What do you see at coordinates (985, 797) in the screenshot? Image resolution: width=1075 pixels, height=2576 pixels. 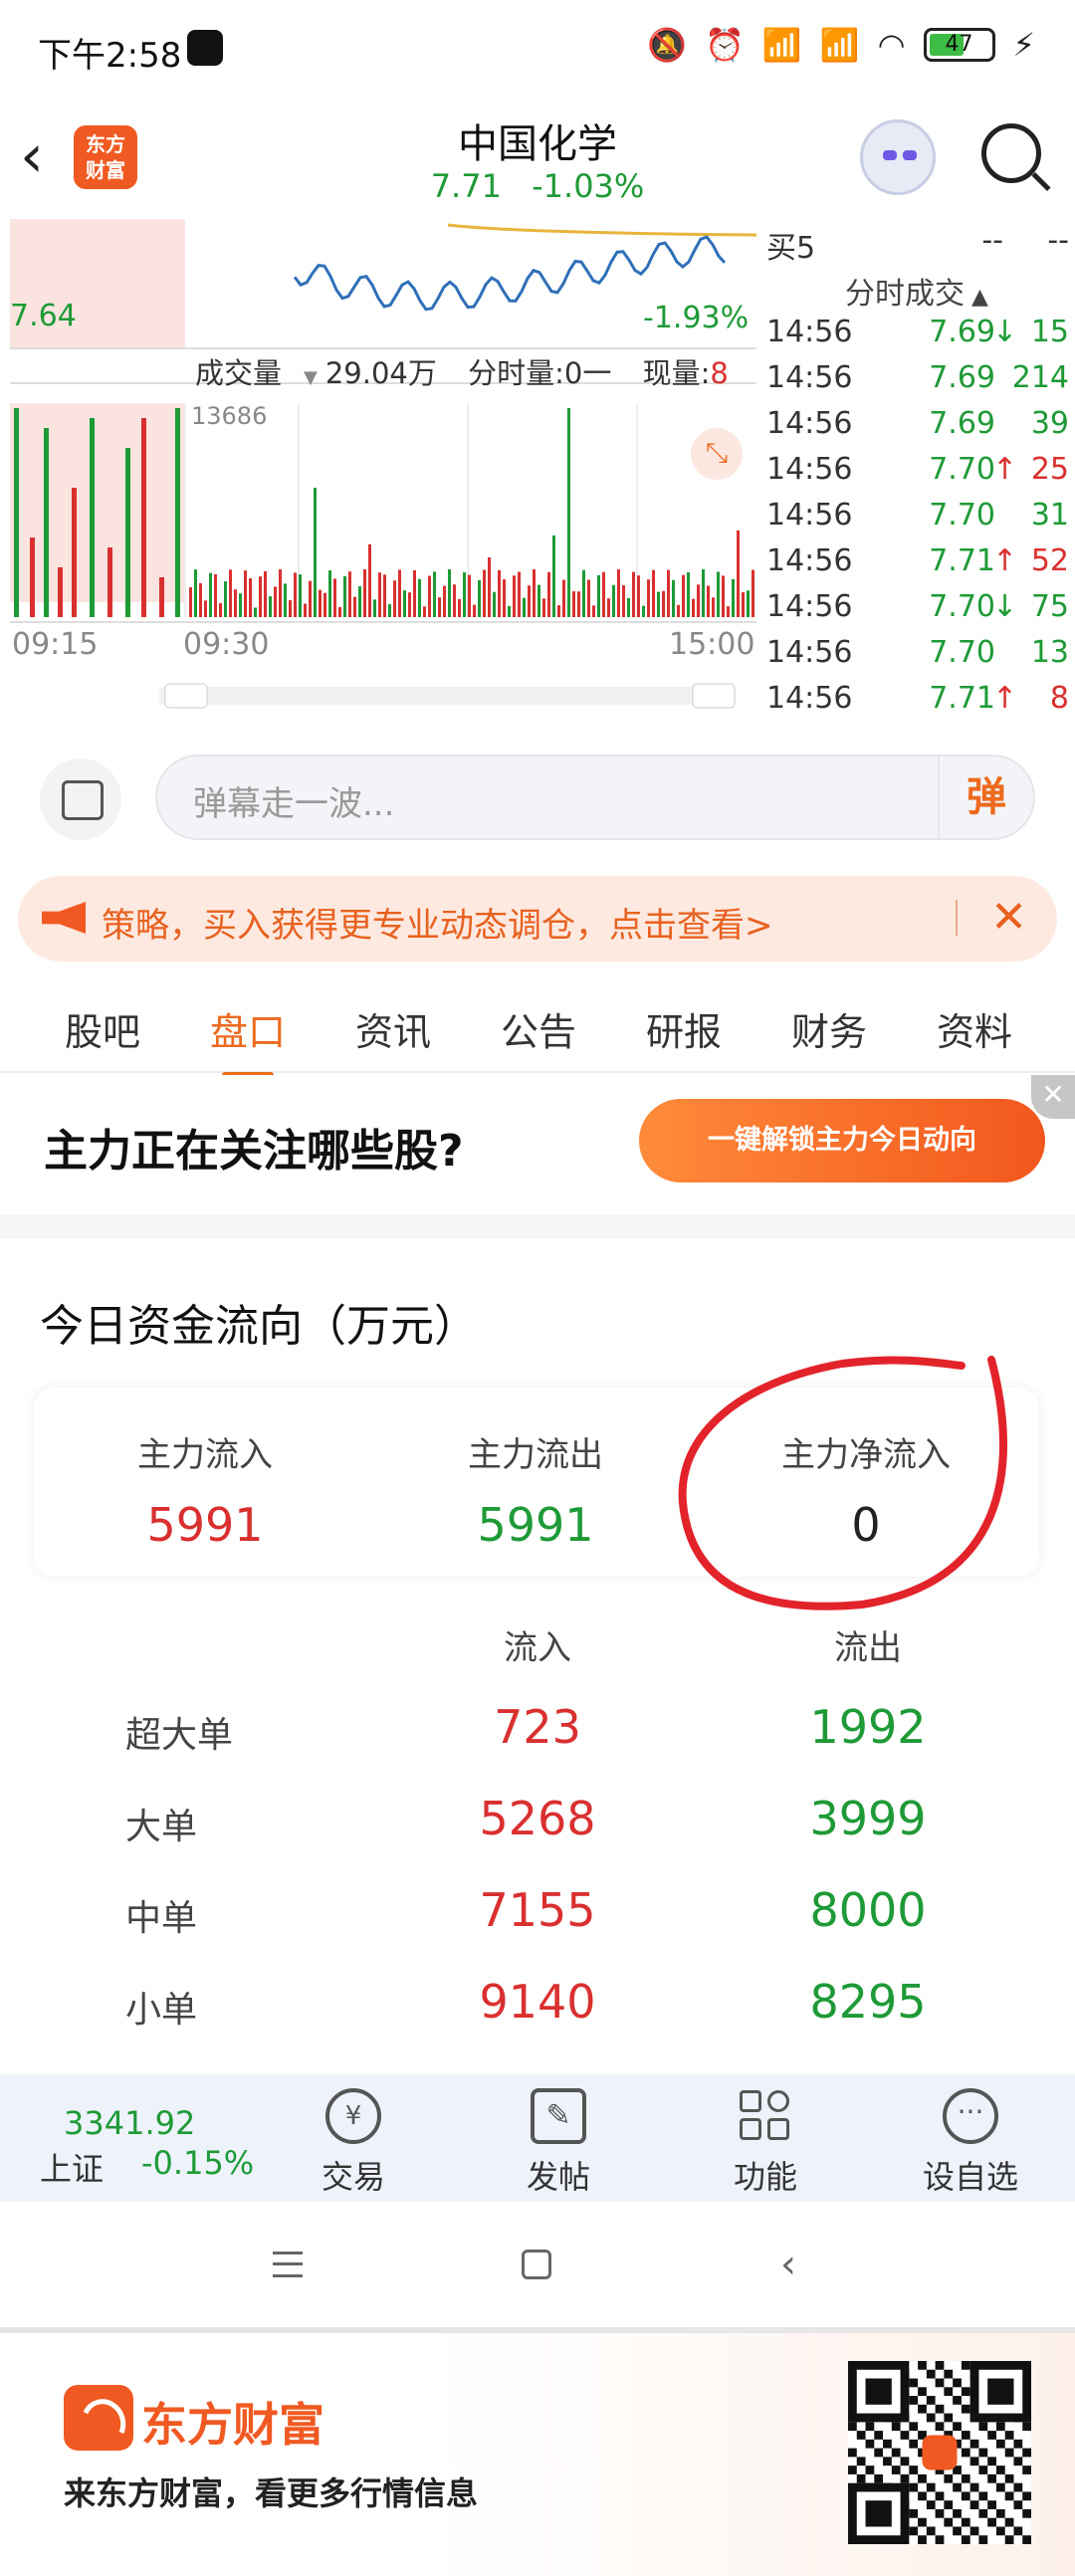 I see `danmaku-send-button: 弹` at bounding box center [985, 797].